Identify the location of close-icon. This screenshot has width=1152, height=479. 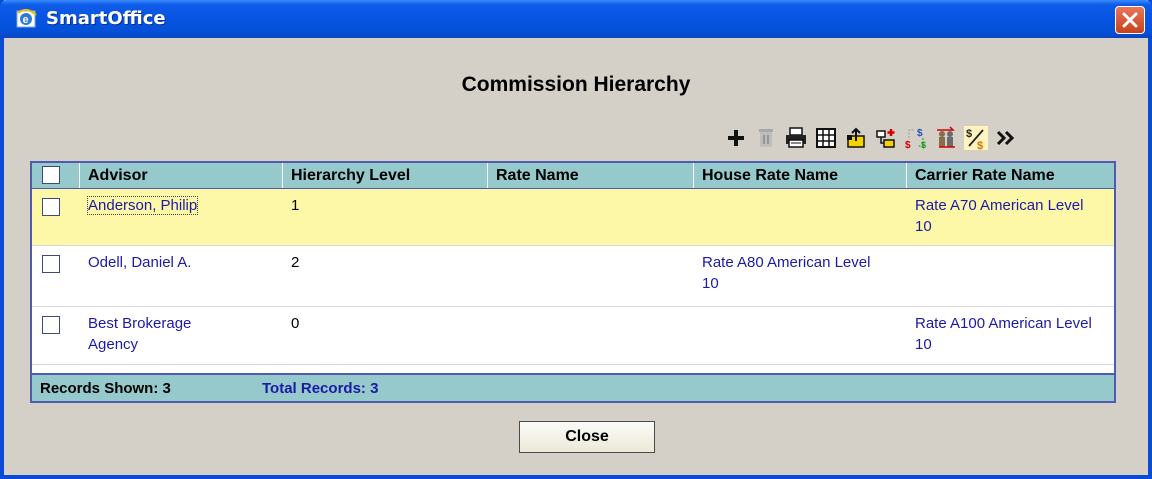
(1130, 20).